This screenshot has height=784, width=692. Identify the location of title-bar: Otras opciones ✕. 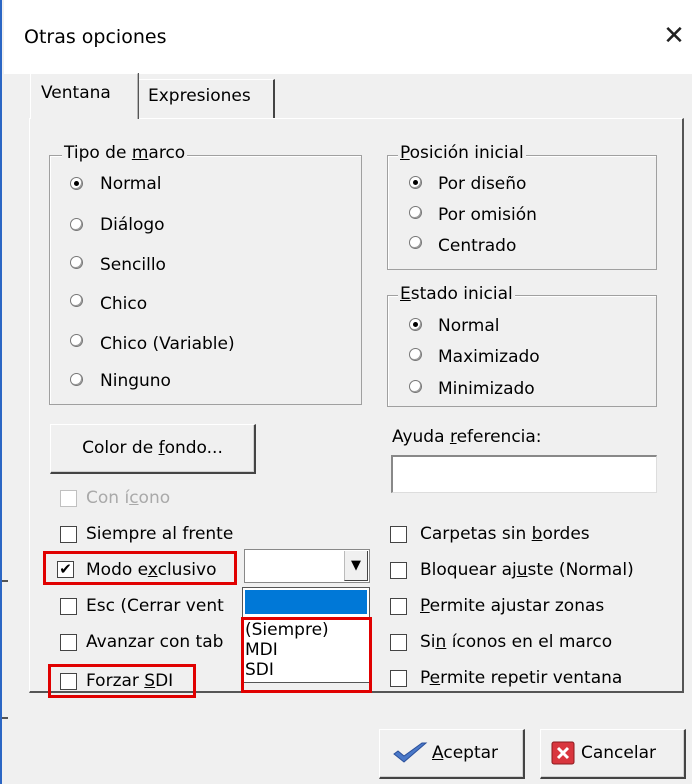
(348, 37).